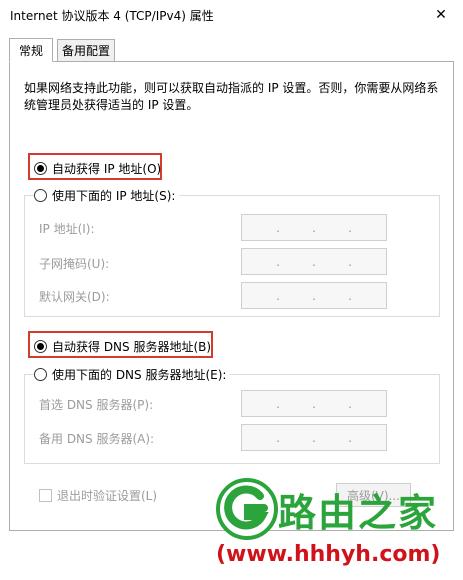 This screenshot has width=463, height=580. I want to click on radio-manual-ip-label: 使用下面的 IP 地址(S):, so click(114, 196).